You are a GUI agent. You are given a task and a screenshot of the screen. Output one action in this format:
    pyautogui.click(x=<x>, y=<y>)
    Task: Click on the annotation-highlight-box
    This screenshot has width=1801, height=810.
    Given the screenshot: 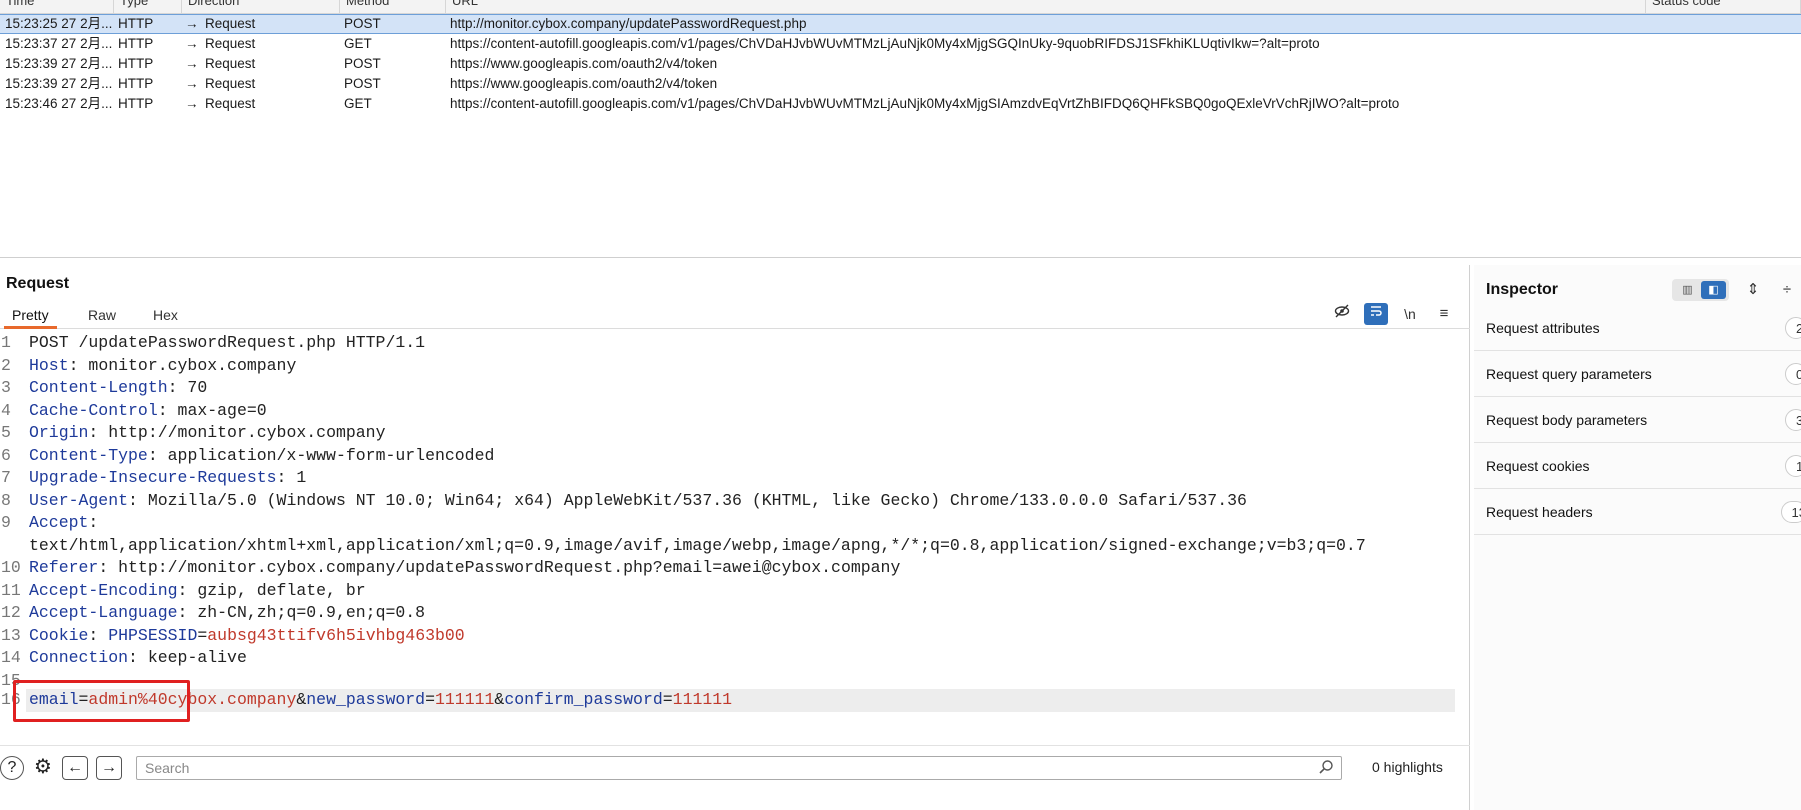 What is the action you would take?
    pyautogui.click(x=101, y=701)
    